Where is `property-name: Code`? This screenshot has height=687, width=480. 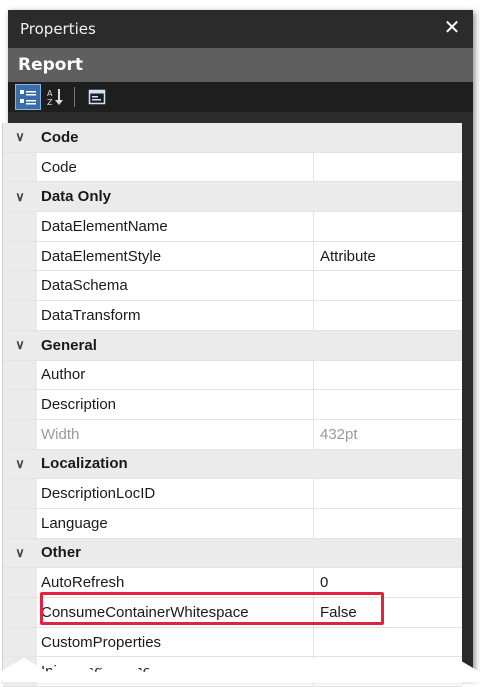
property-name: Code is located at coordinates (175, 167).